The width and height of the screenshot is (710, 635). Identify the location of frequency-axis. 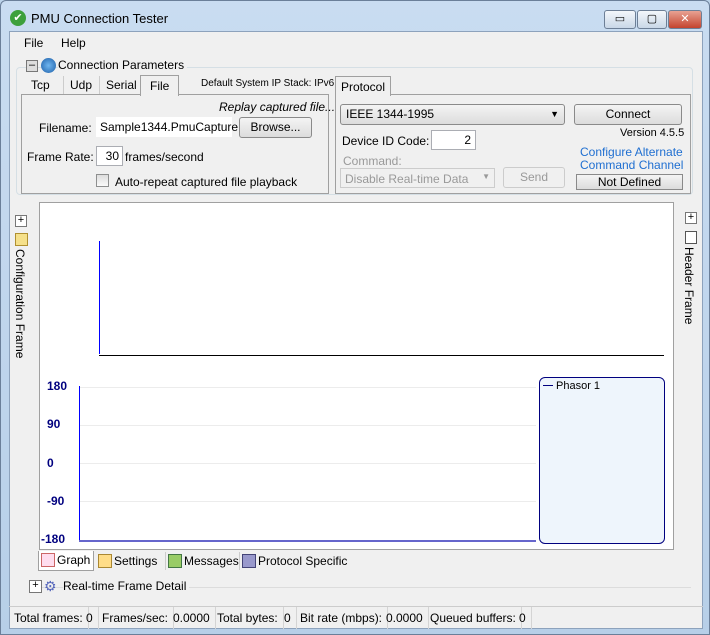
(381, 355).